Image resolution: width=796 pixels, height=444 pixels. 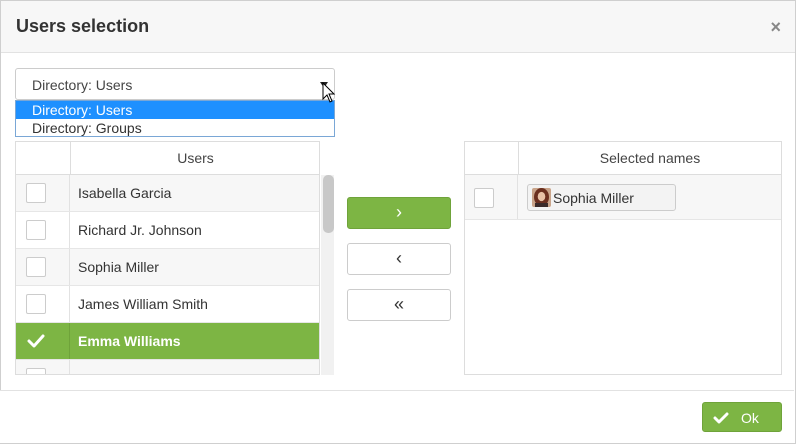 I want to click on selected-row: Sophia Miller, so click(x=623, y=197).